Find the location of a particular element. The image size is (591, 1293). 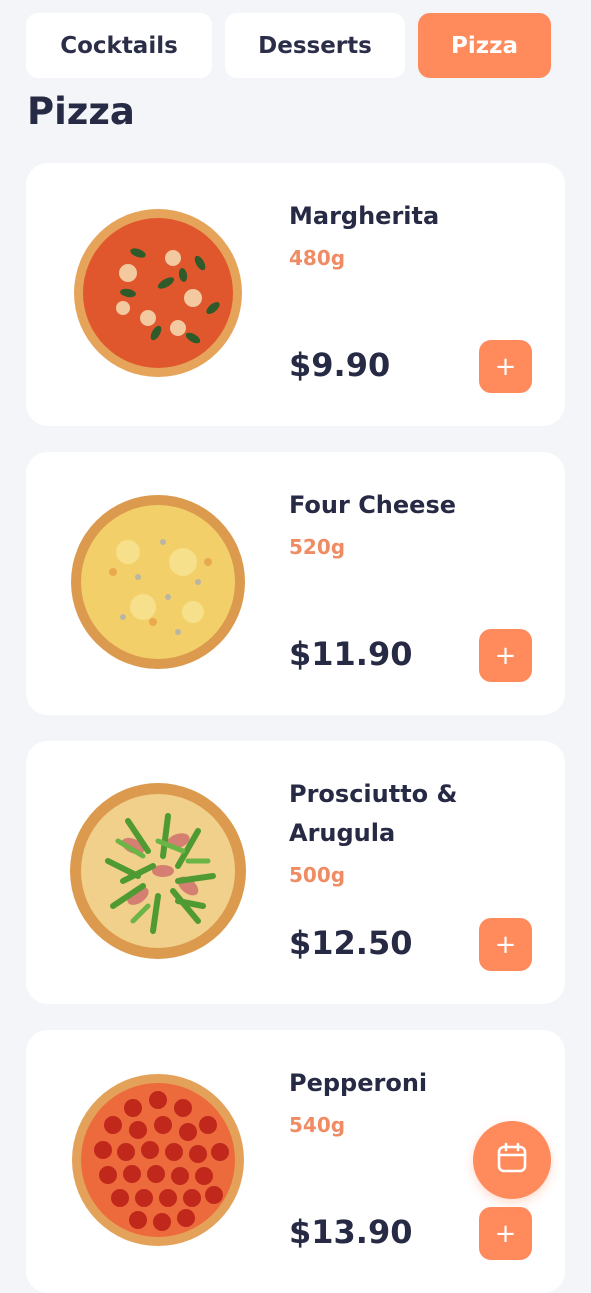

product-weight: 480g is located at coordinates (317, 258).